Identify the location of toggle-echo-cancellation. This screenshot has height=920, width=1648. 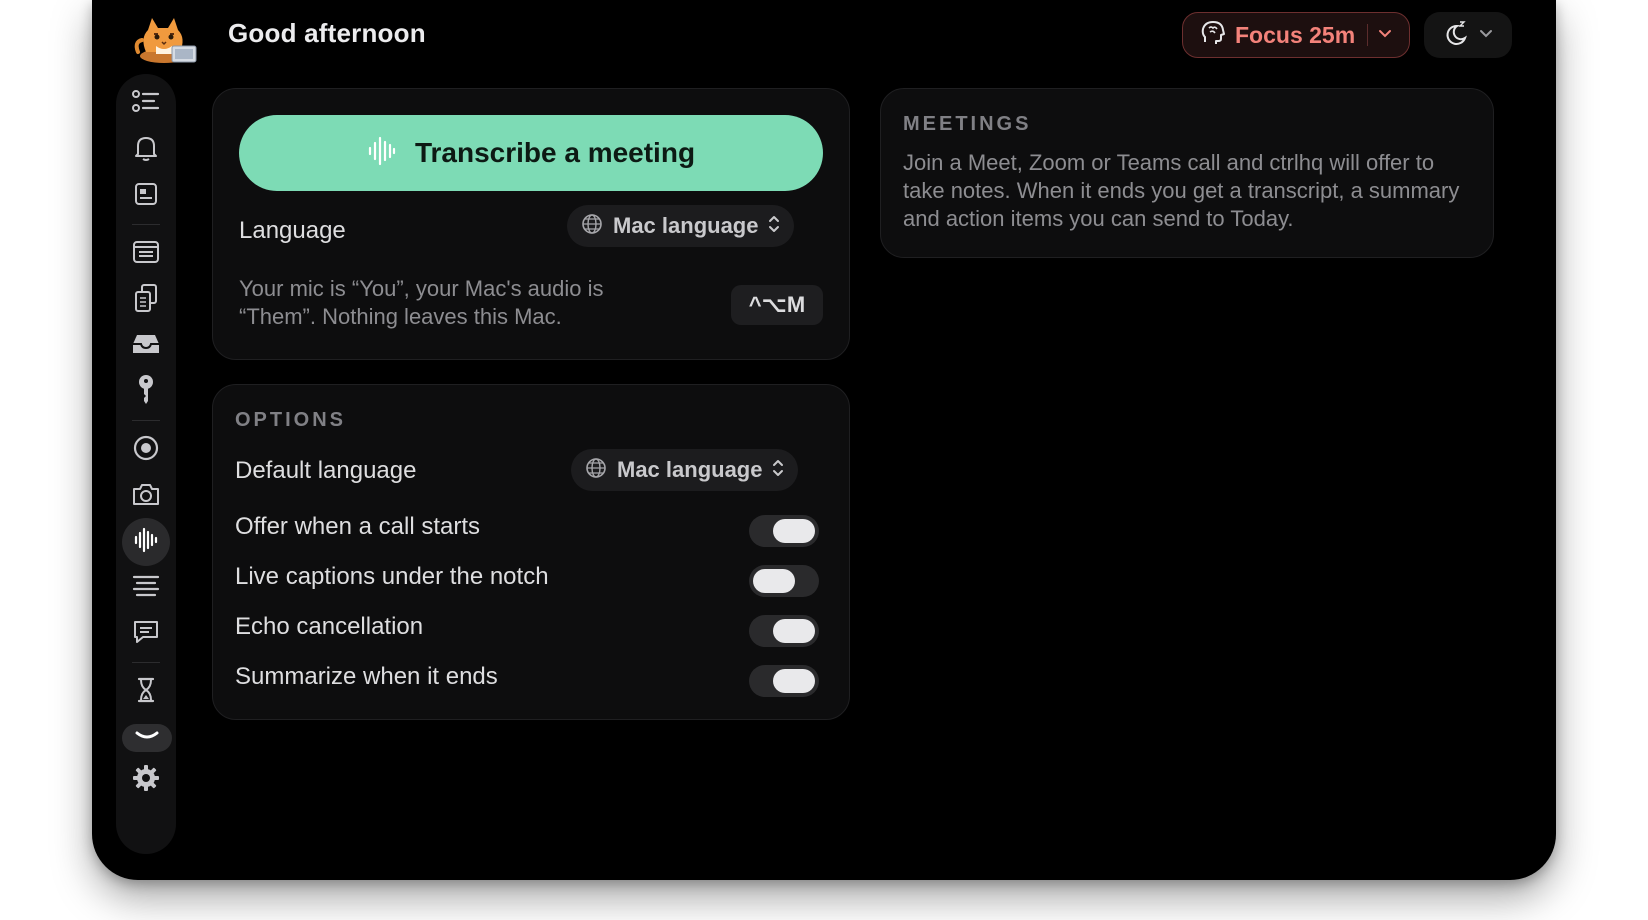
(784, 631).